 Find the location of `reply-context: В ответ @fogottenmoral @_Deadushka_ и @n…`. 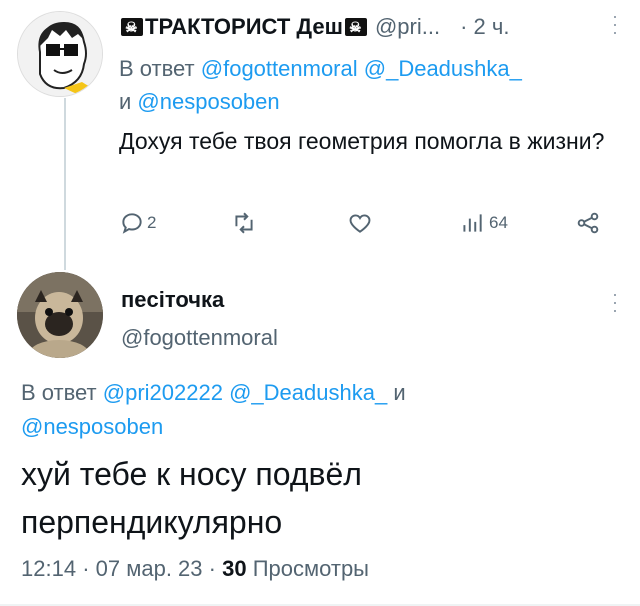

reply-context: В ответ @fogottenmoral @_Deadushka_ и @n… is located at coordinates (369, 85).